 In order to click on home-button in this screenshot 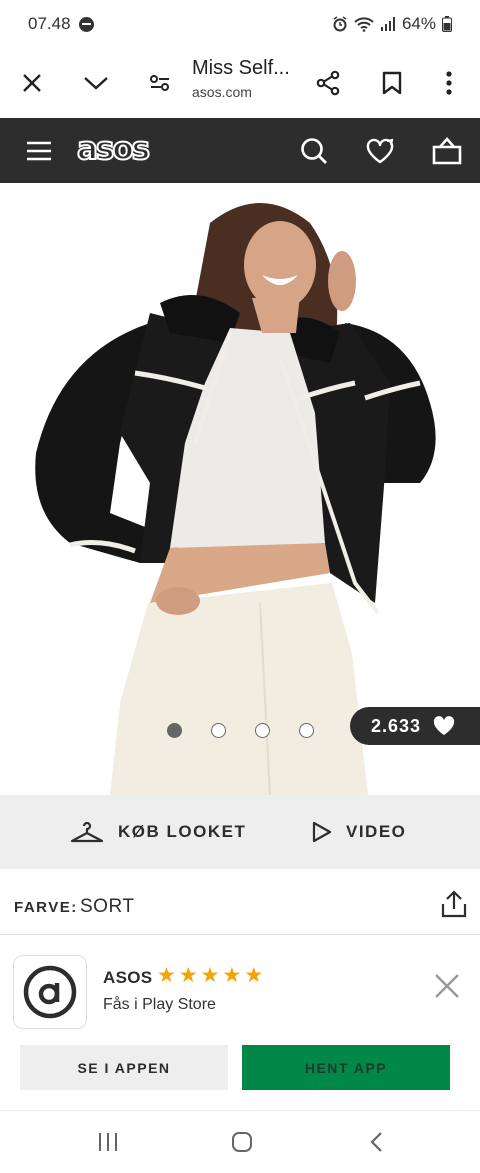, I will do `click(242, 1142)`.